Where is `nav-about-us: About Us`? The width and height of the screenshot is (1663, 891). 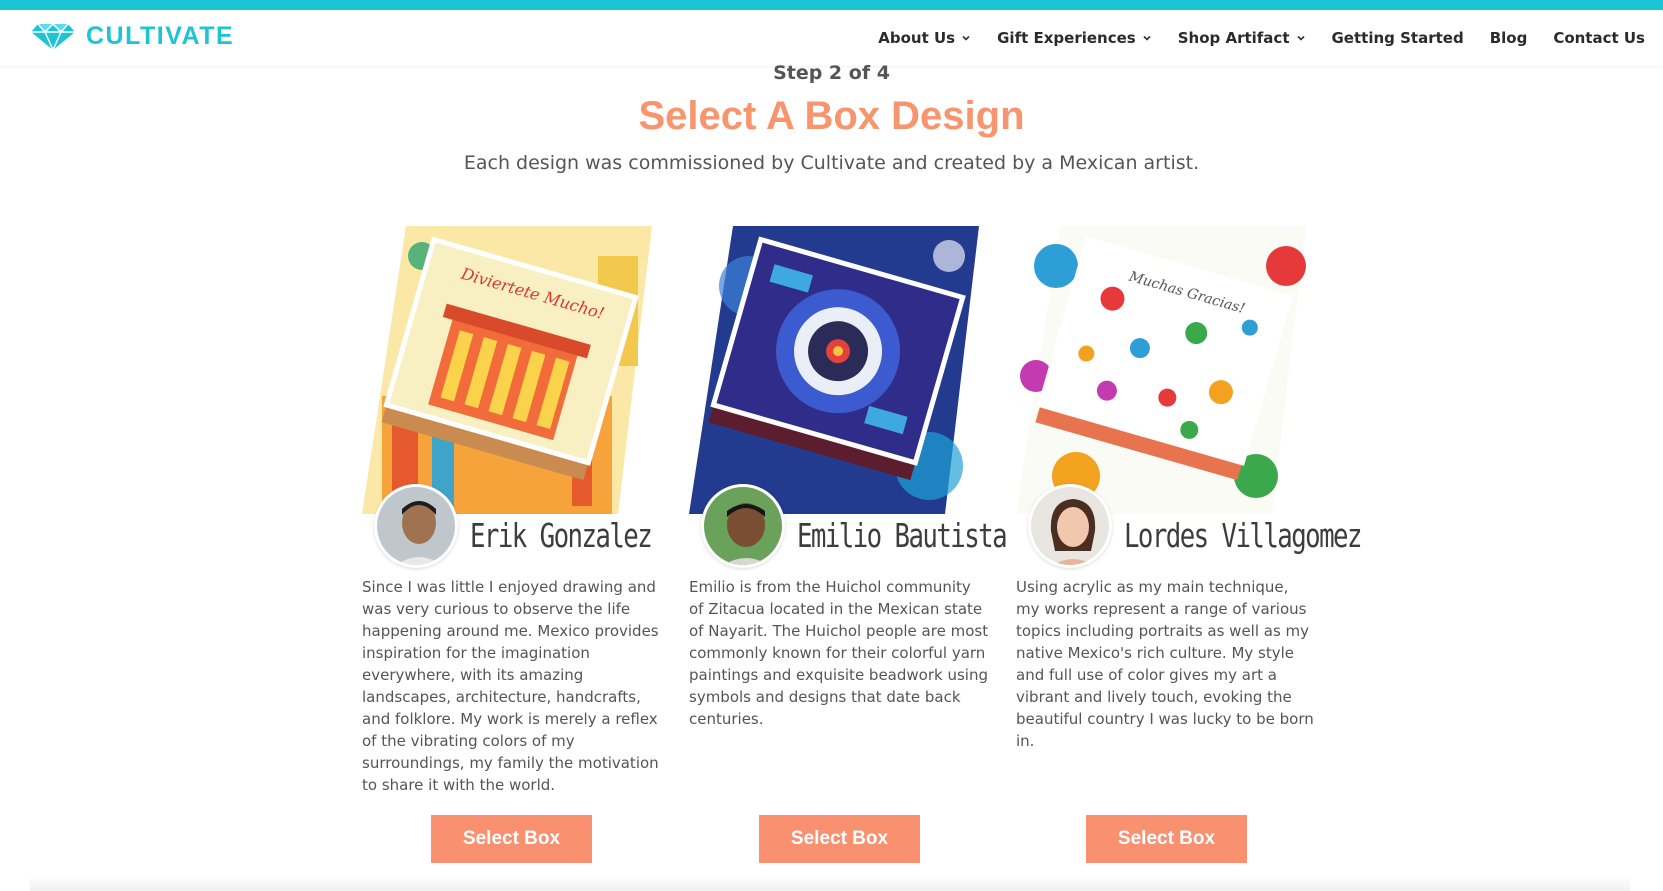 nav-about-us: About Us is located at coordinates (924, 38).